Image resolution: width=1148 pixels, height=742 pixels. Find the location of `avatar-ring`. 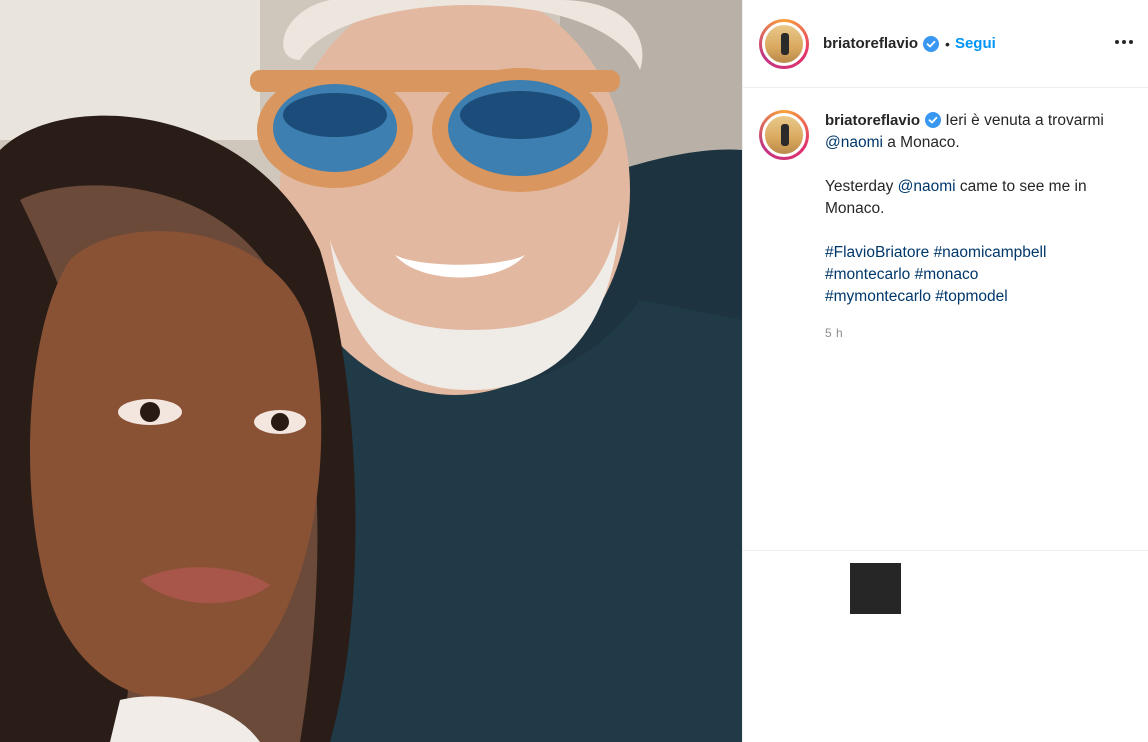

avatar-ring is located at coordinates (784, 43).